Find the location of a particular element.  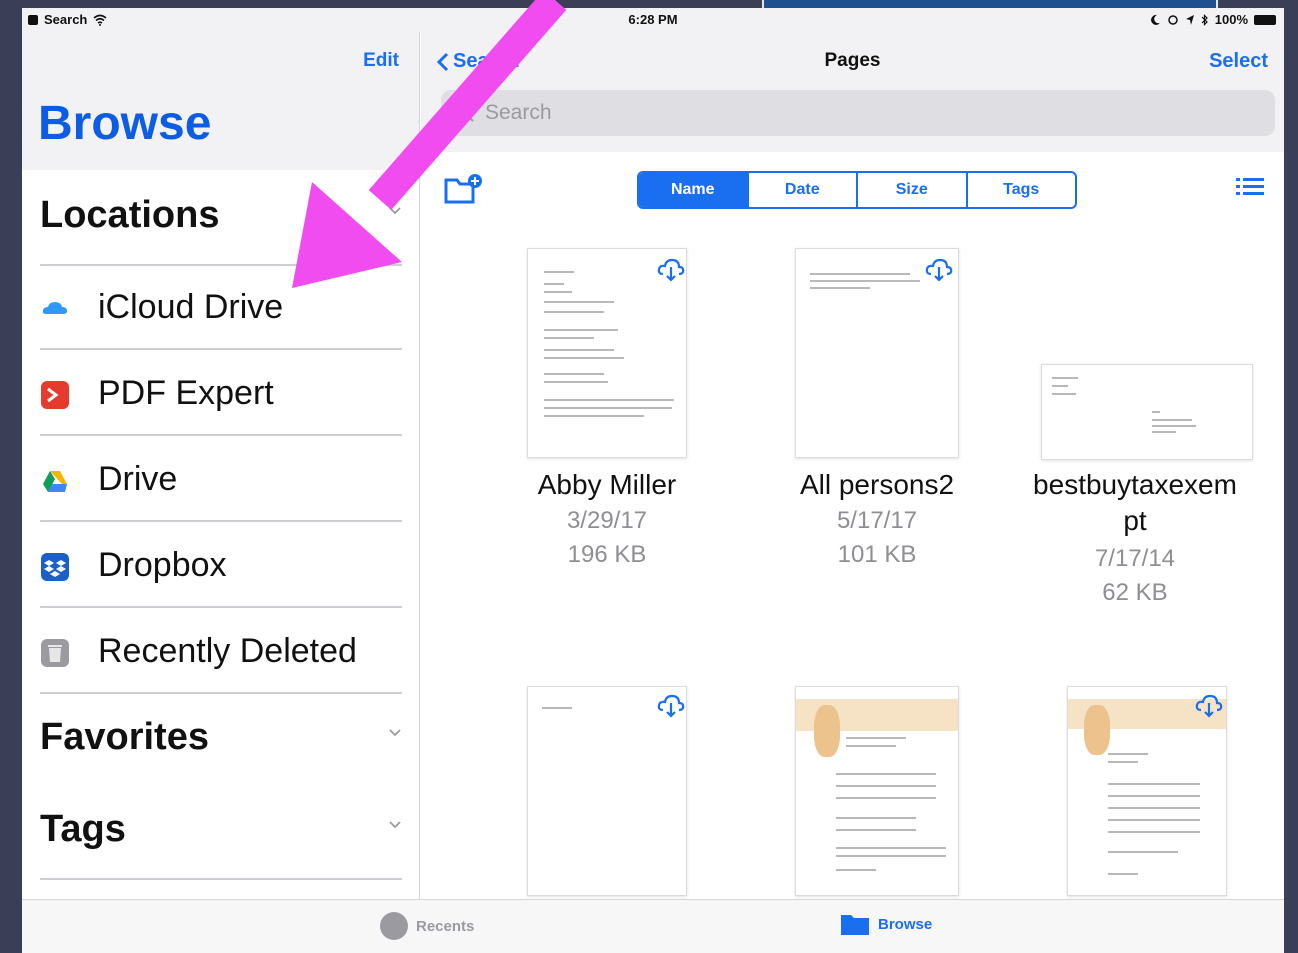

sidebar-item-label: Dropbox is located at coordinates (162, 565).